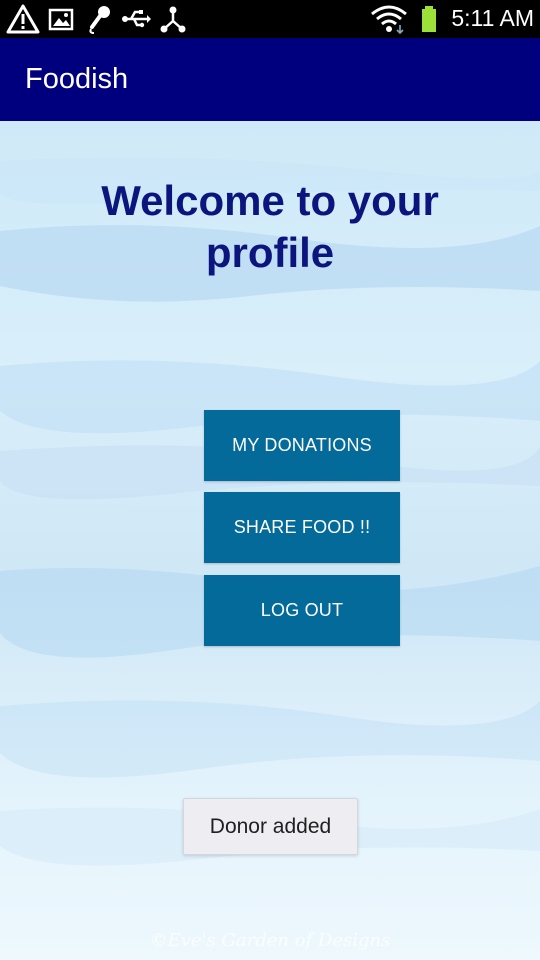 The height and width of the screenshot is (960, 540). Describe the element at coordinates (270, 826) in the screenshot. I see `toast-message: Donor added` at that location.